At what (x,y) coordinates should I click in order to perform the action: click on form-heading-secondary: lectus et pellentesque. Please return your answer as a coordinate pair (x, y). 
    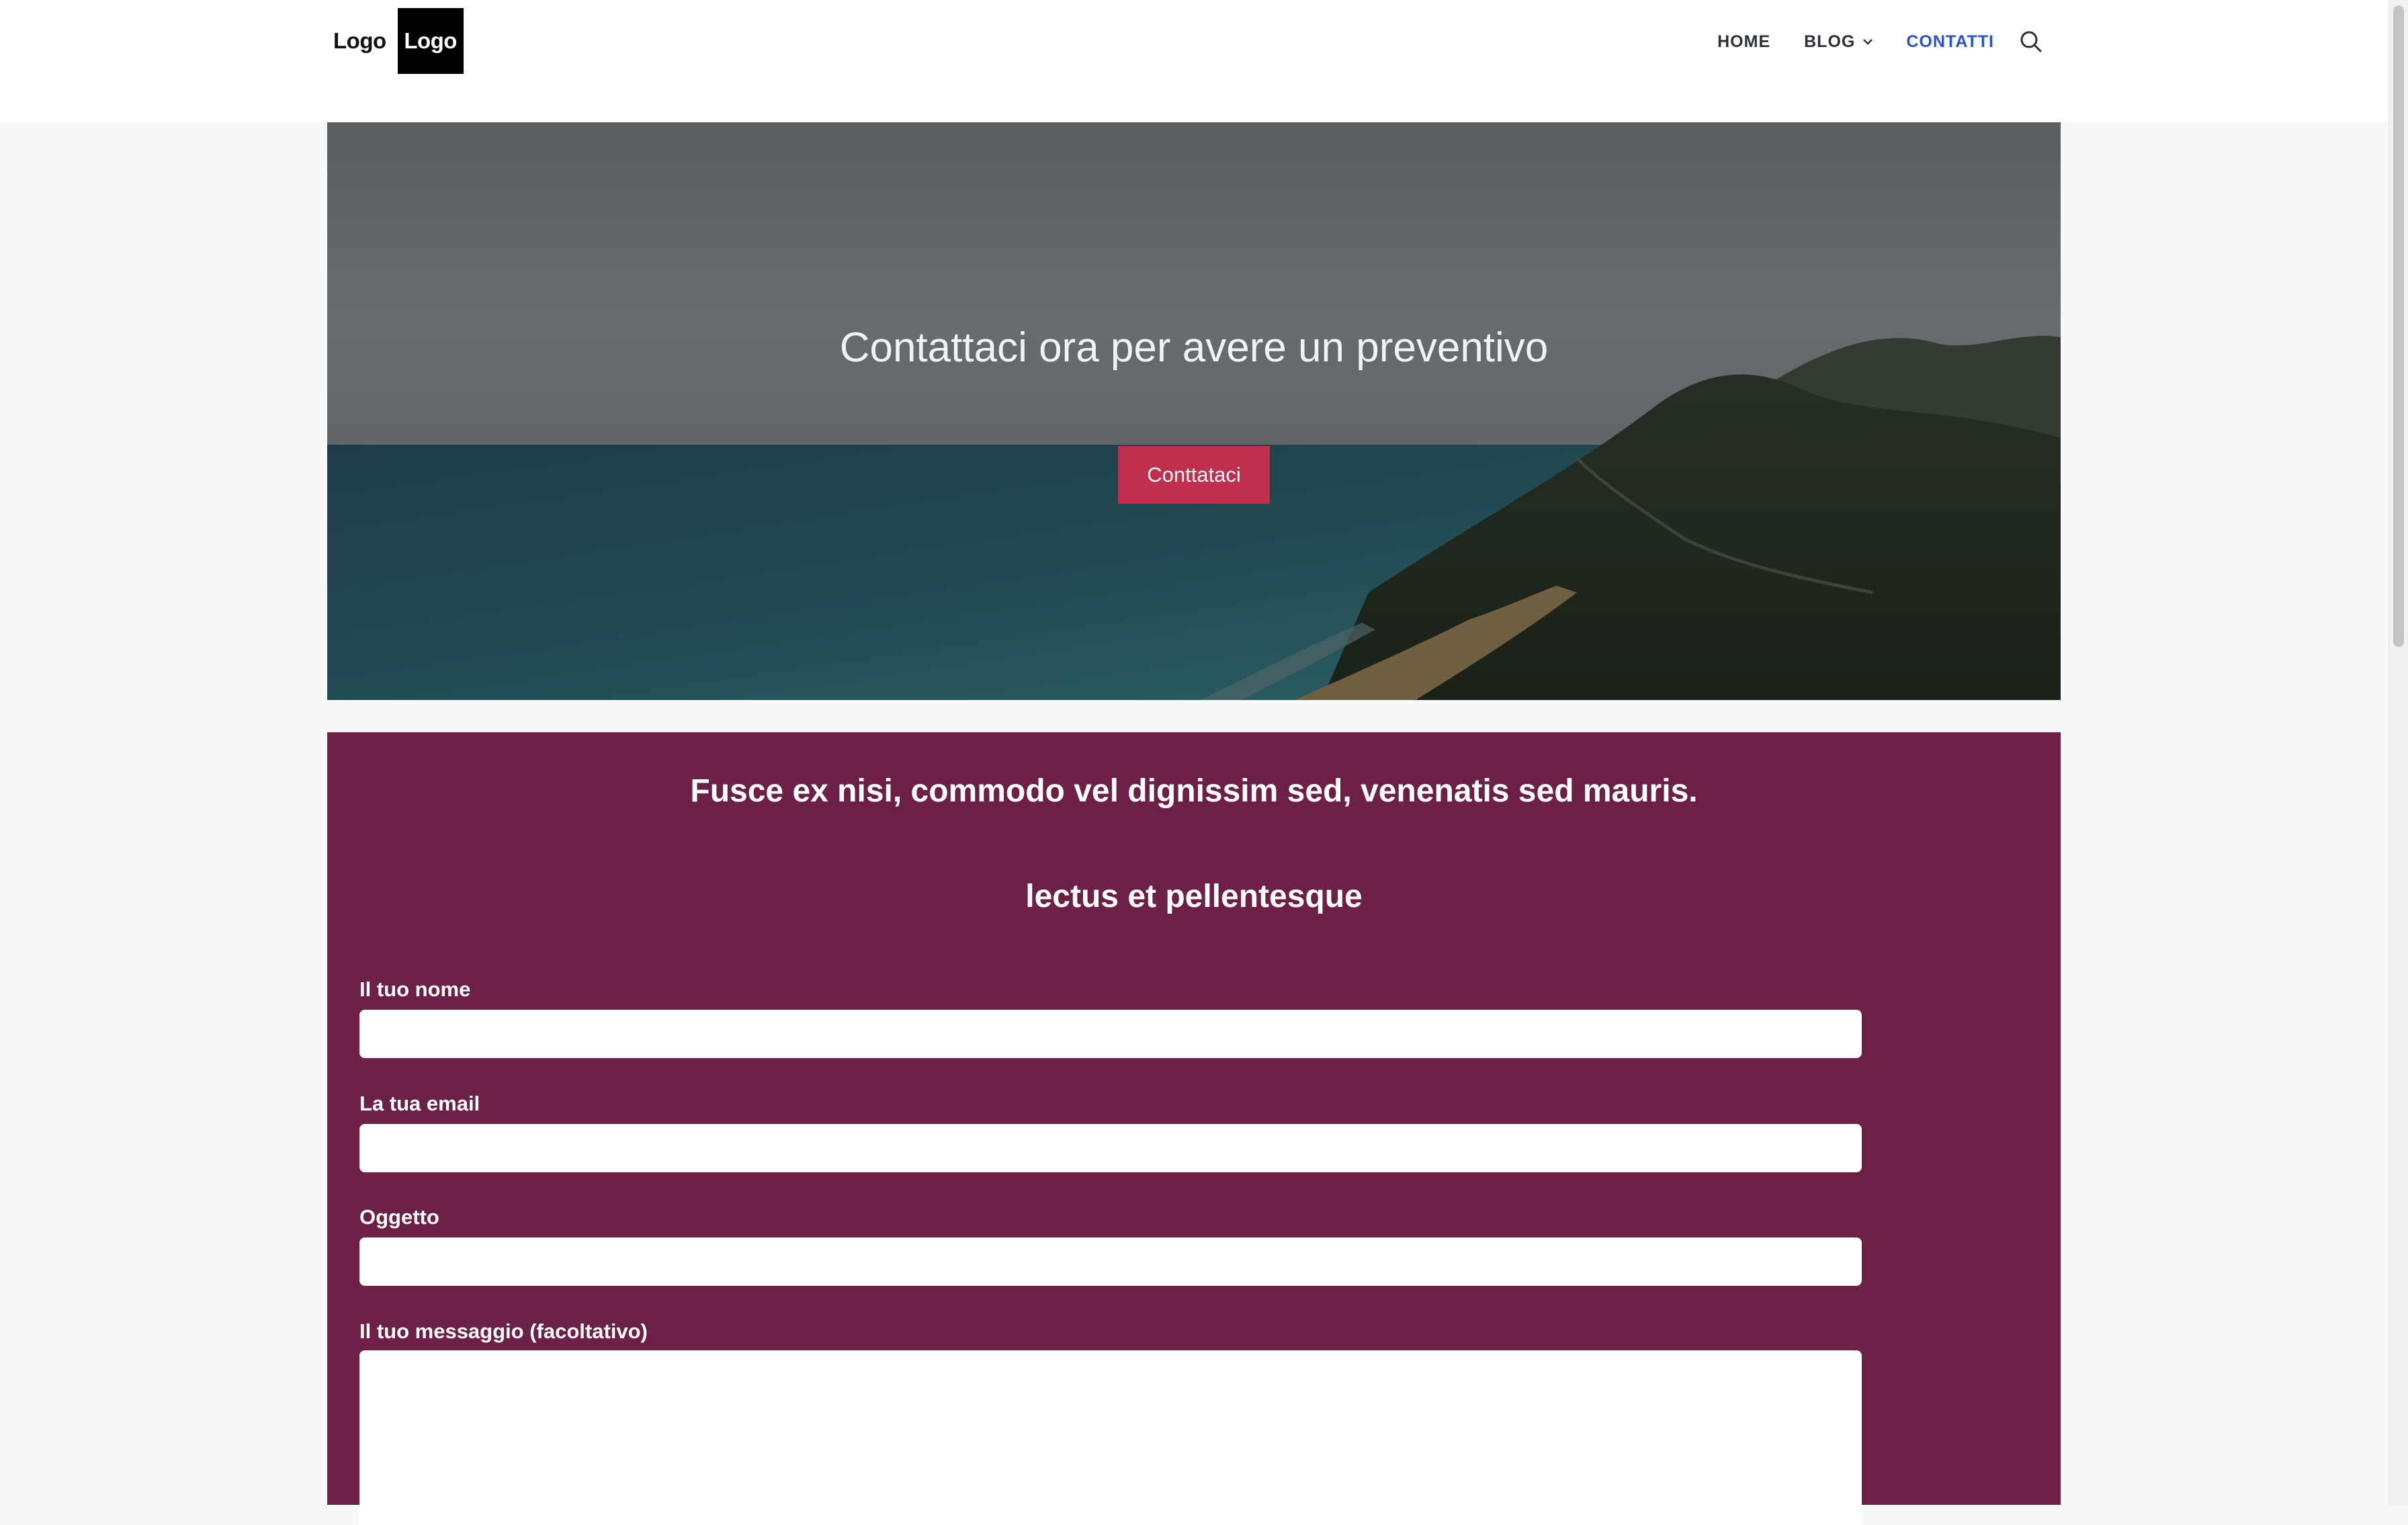
    Looking at the image, I should click on (1194, 896).